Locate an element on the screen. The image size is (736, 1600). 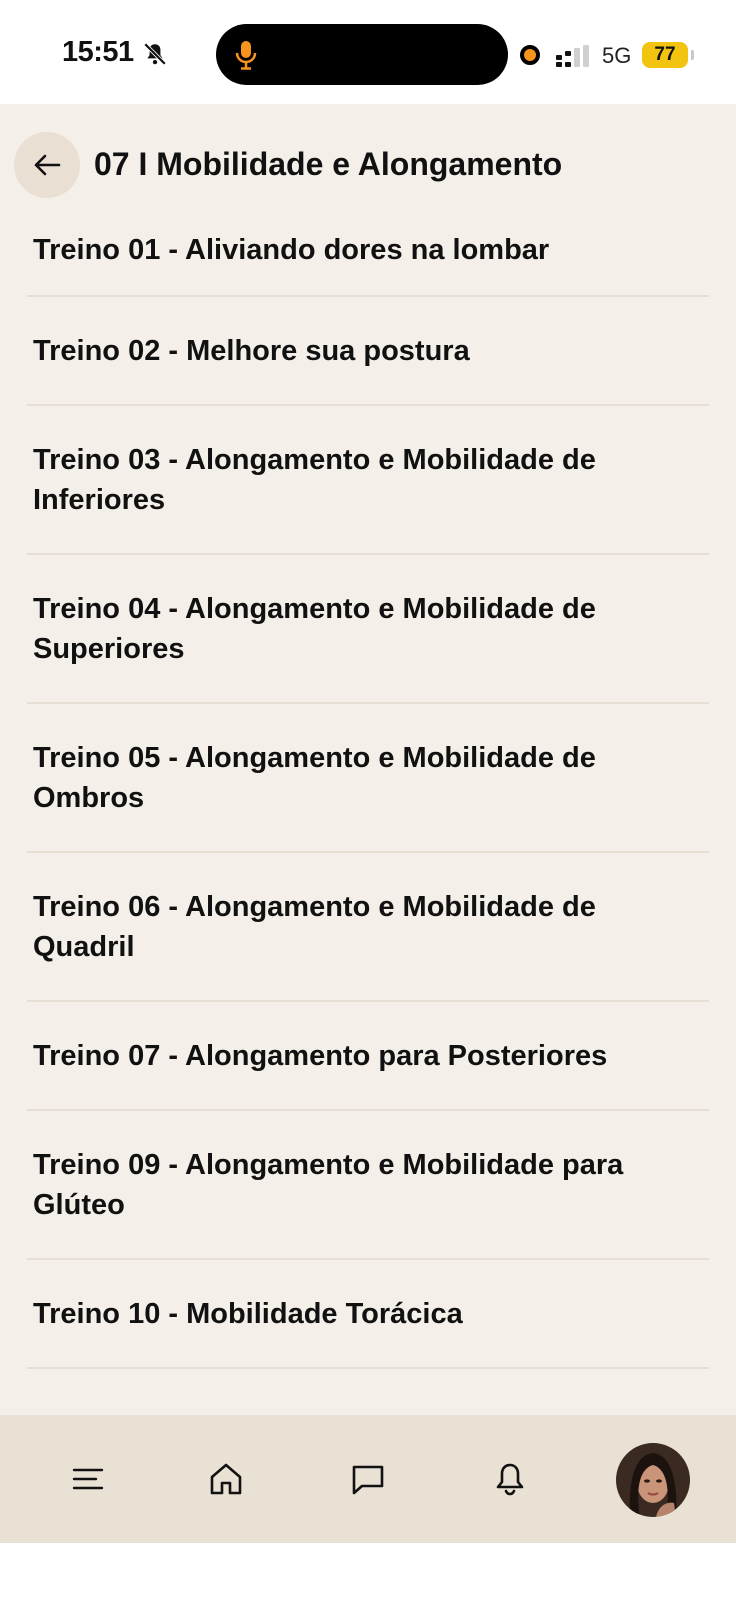
page-title: 07 I Mobilidade e Alongamento is located at coordinates (328, 164).